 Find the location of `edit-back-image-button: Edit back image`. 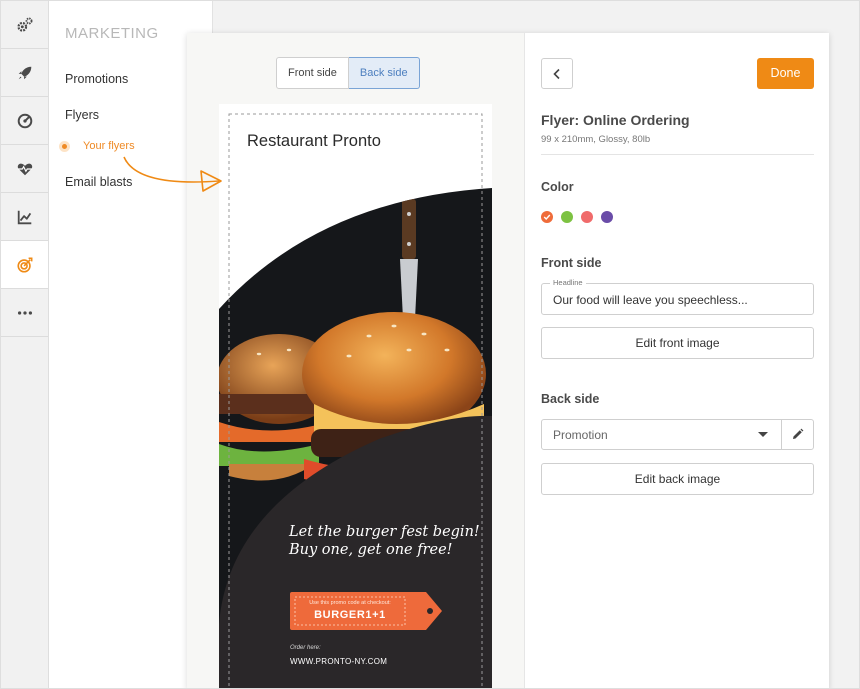

edit-back-image-button: Edit back image is located at coordinates (677, 479).